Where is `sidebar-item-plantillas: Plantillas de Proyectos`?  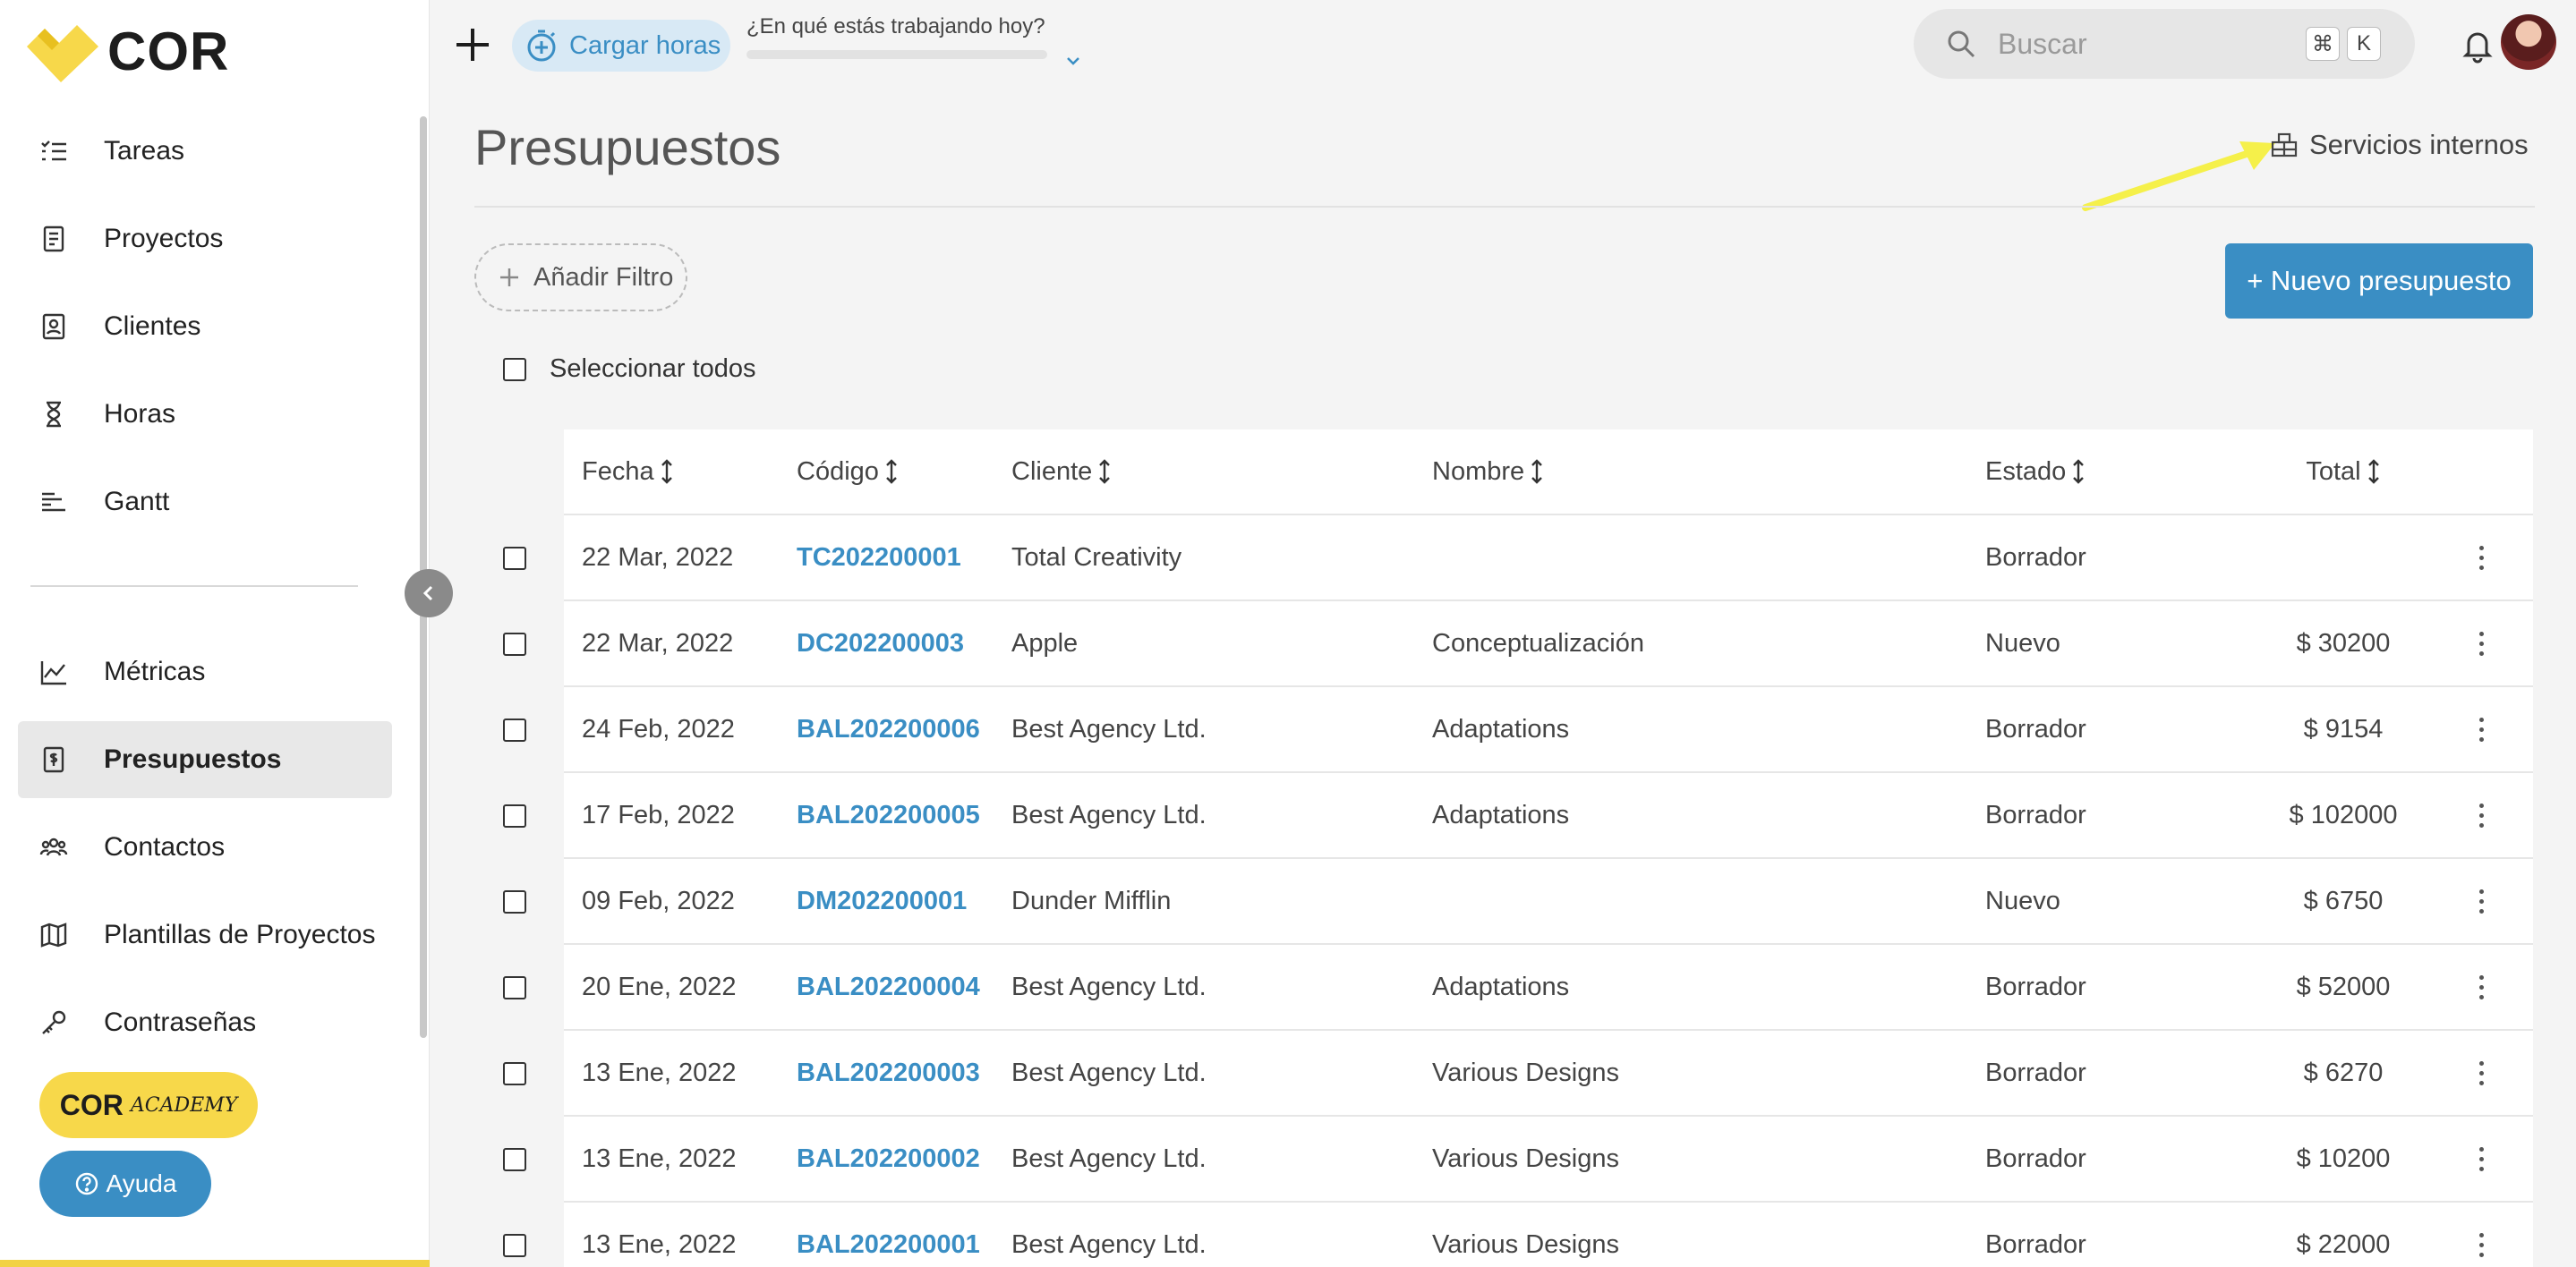 sidebar-item-plantillas: Plantillas de Proyectos is located at coordinates (205, 935).